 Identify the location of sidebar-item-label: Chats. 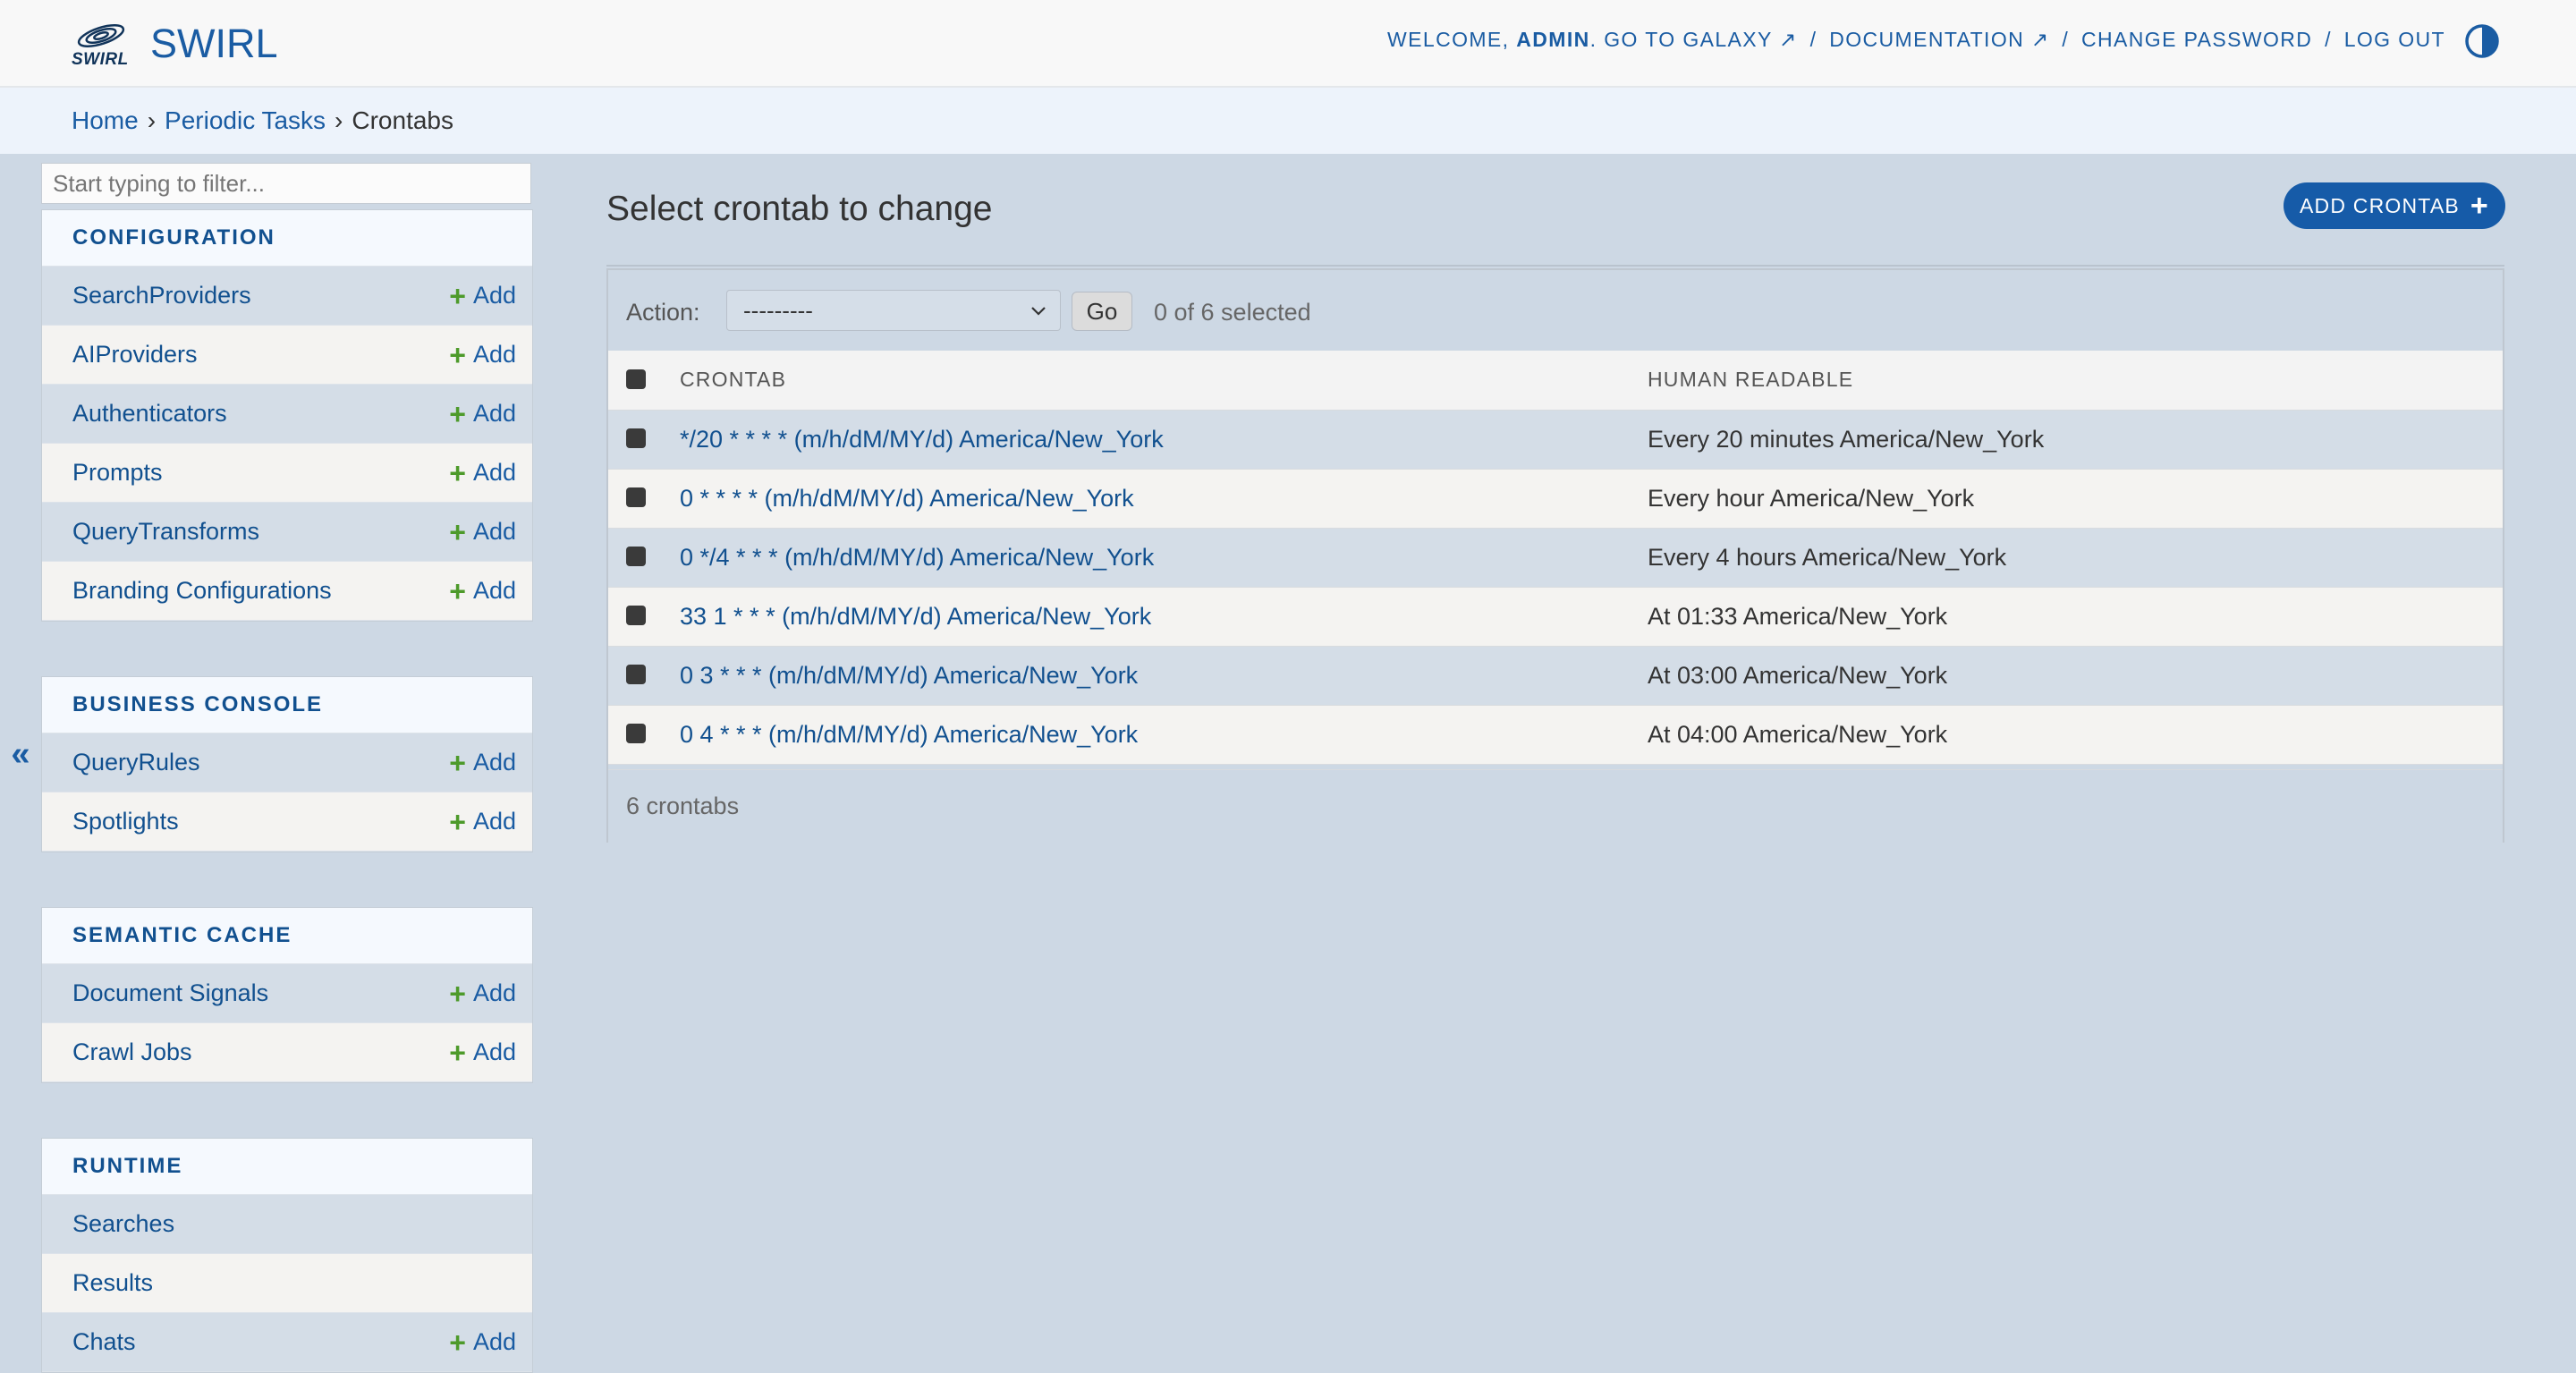
(104, 1342).